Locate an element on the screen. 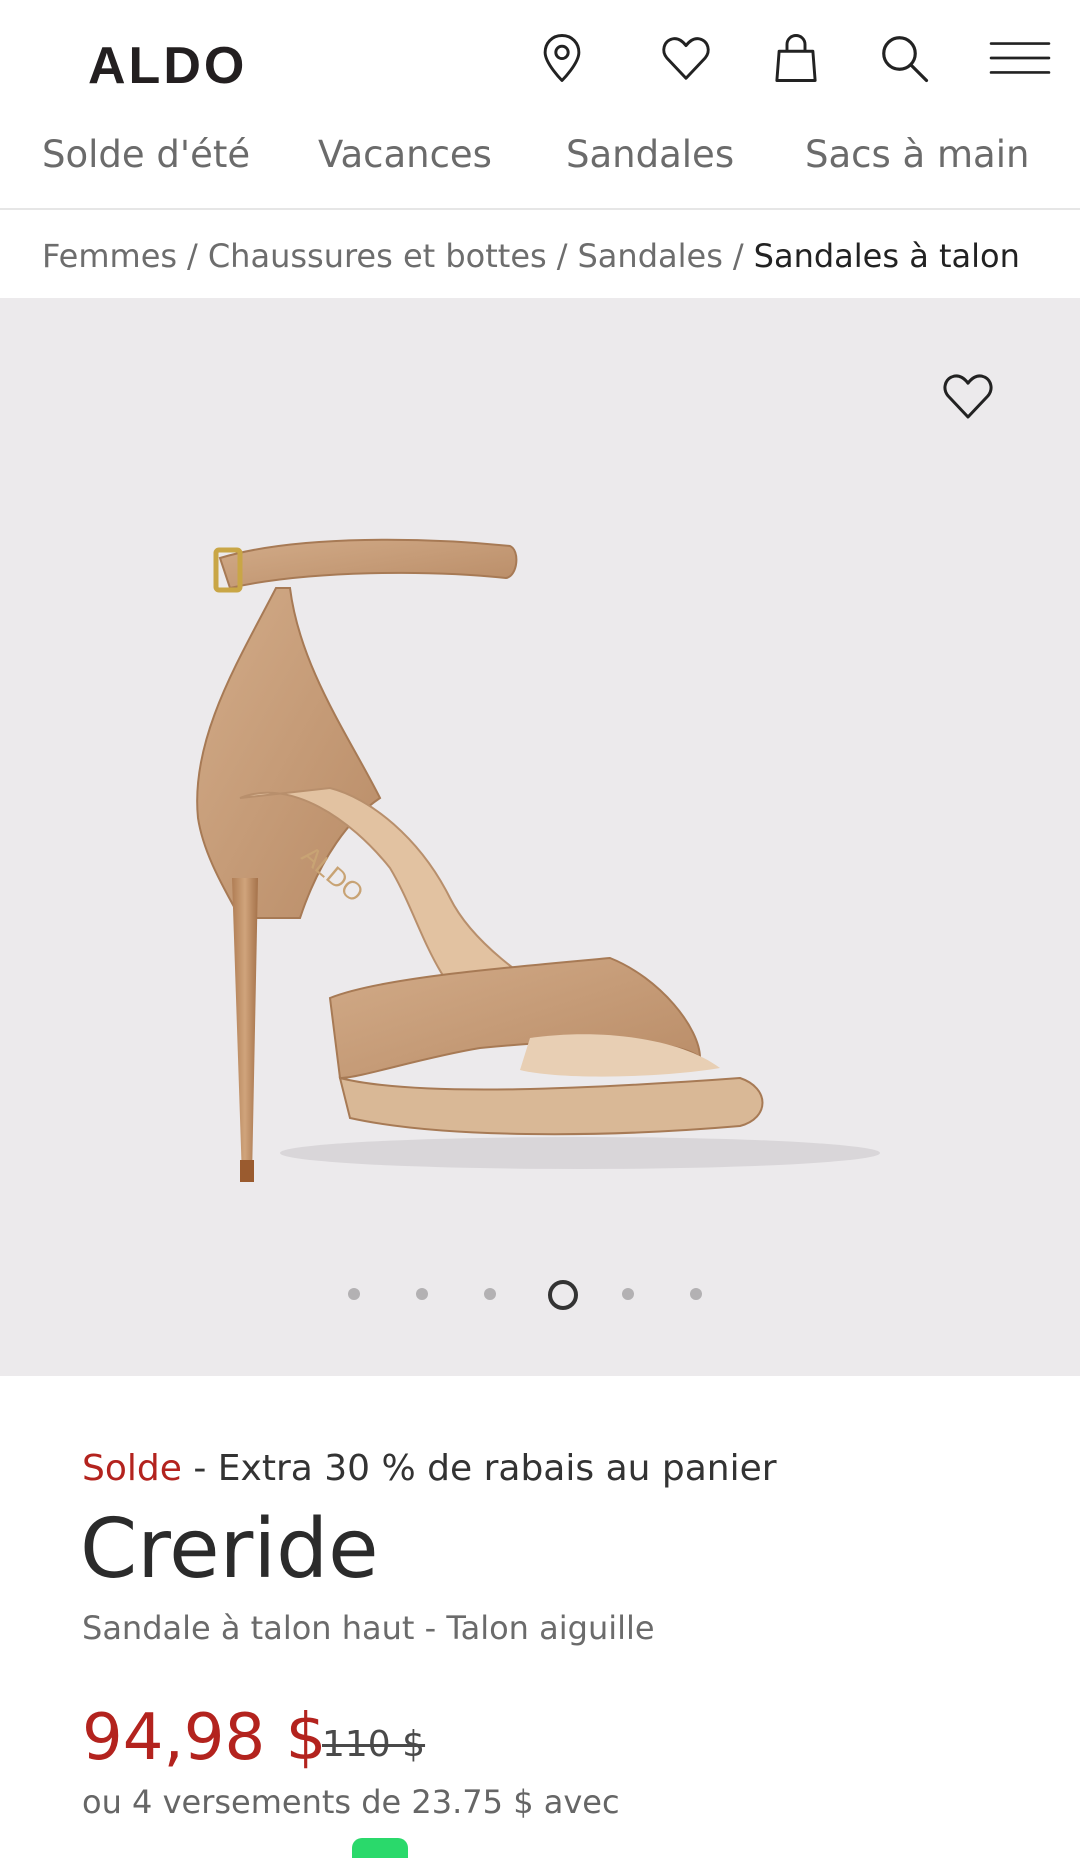 This screenshot has height=1858, width=1080. breadcrumb-chaussures: Chaussures et bottes is located at coordinates (377, 256).